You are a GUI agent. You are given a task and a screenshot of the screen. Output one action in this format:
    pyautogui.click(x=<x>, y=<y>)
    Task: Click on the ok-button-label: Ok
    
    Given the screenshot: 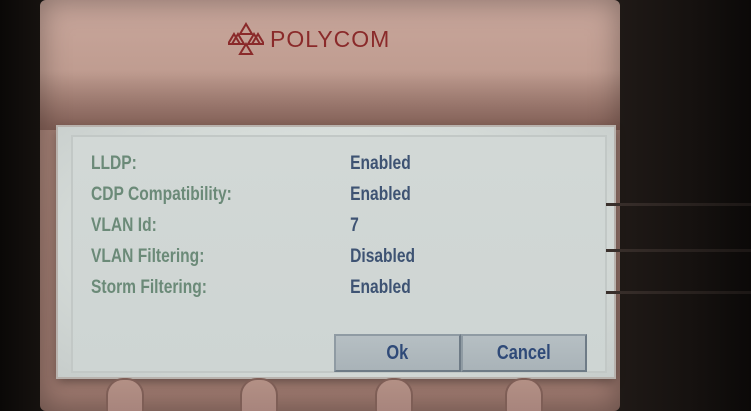 What is the action you would take?
    pyautogui.click(x=397, y=352)
    